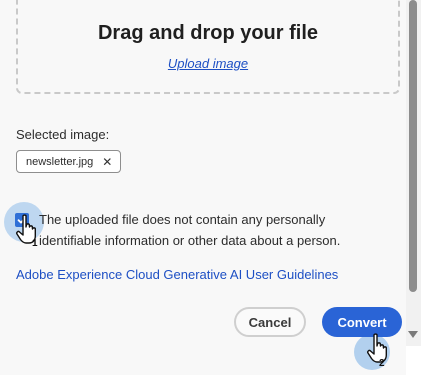 The height and width of the screenshot is (375, 435). What do you see at coordinates (413, 146) in the screenshot?
I see `scrollbar-thumb` at bounding box center [413, 146].